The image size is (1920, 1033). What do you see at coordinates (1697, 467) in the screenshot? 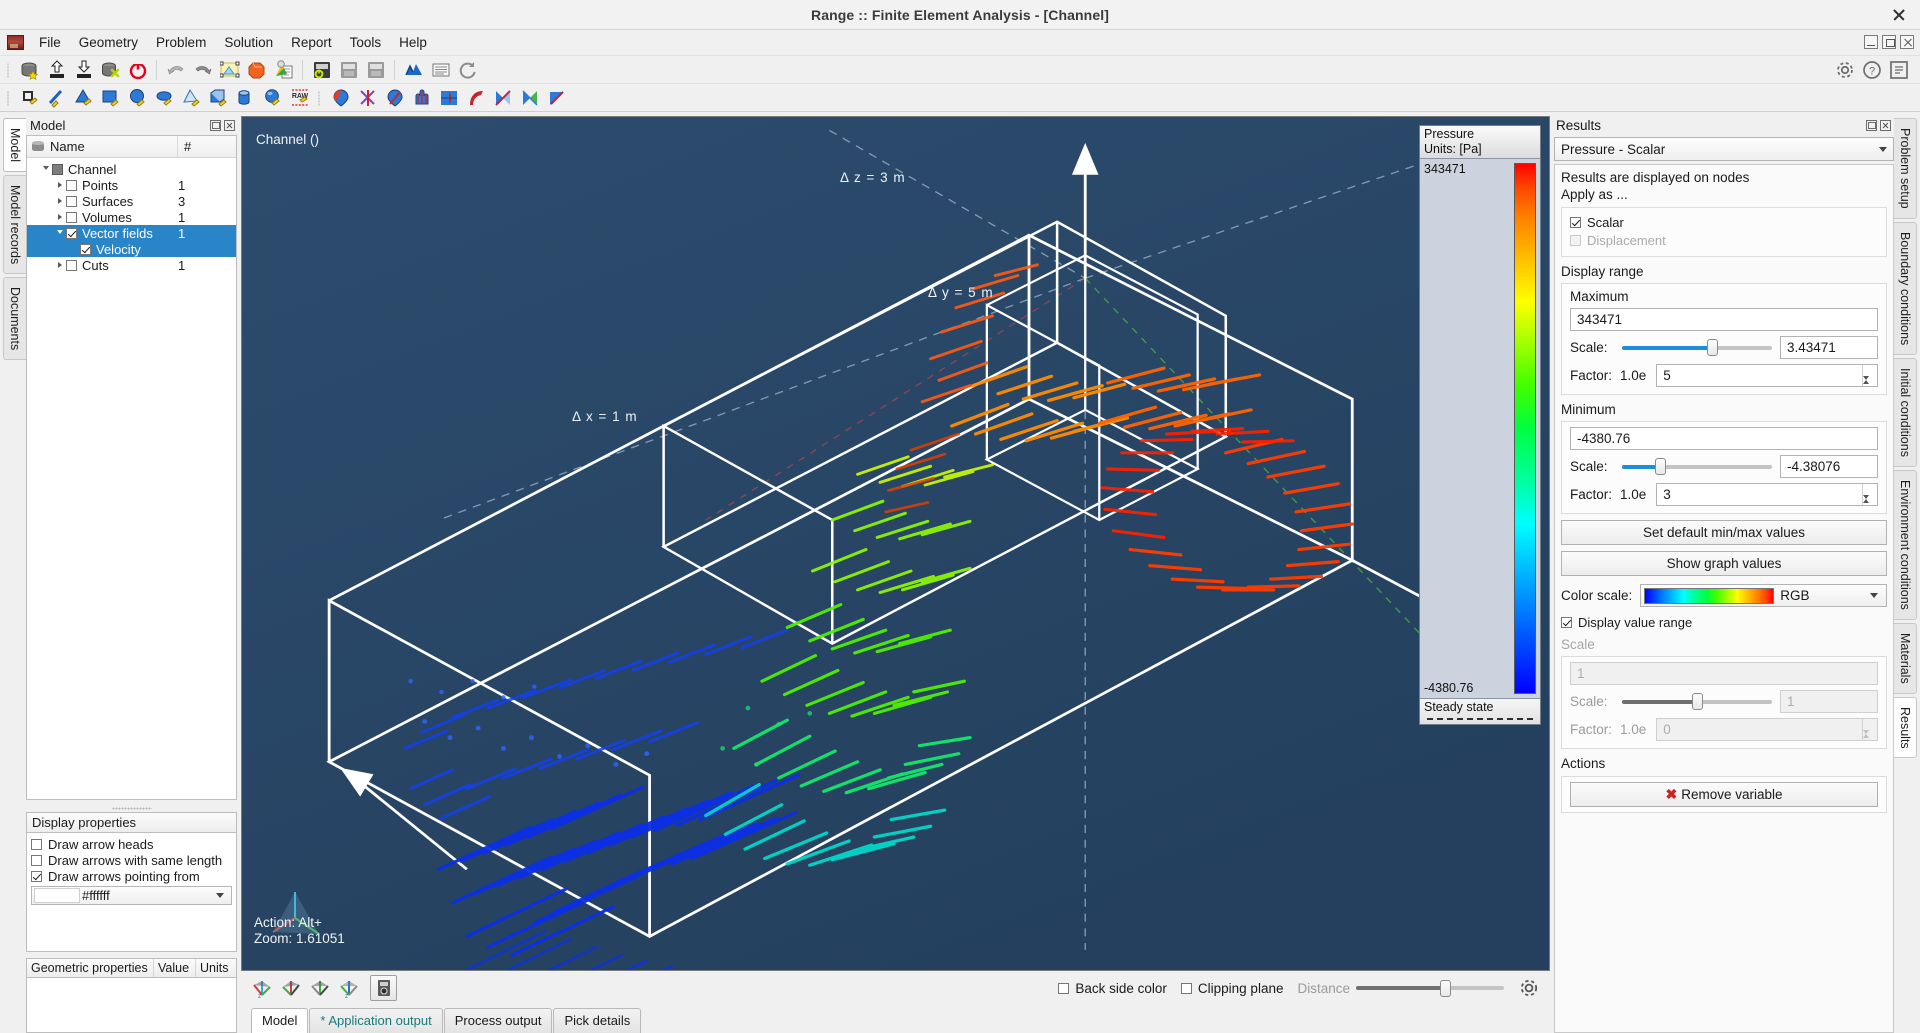
I see `minimum-scale-slider` at bounding box center [1697, 467].